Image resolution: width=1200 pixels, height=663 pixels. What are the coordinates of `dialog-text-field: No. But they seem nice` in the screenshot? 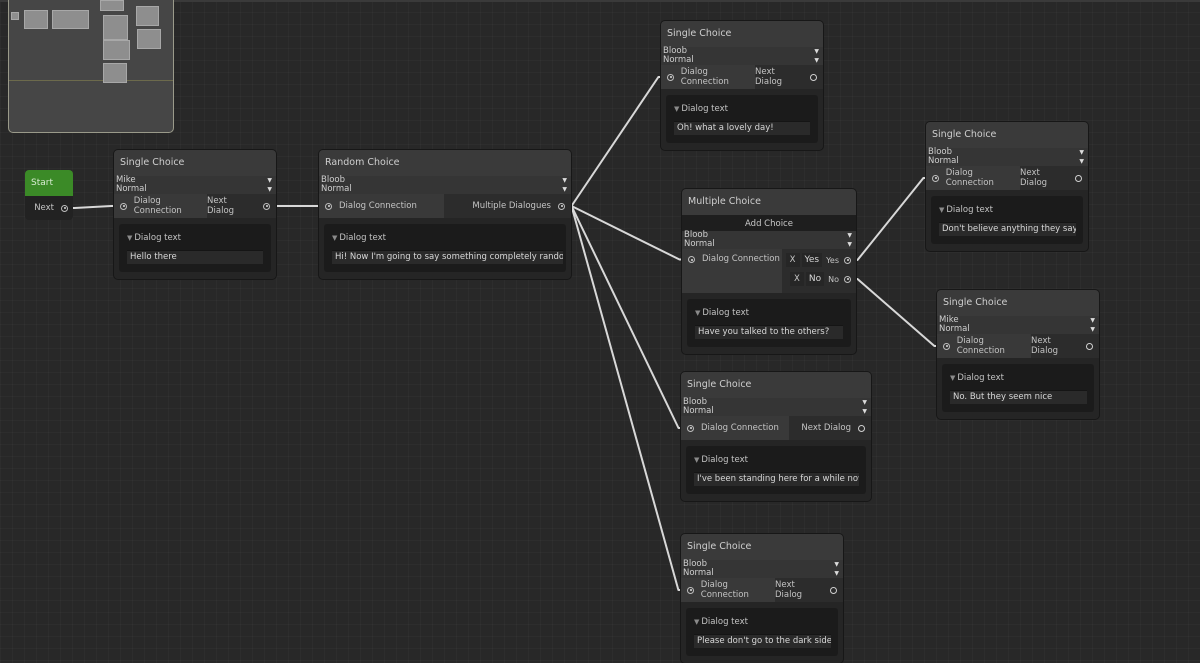 It's located at (1018, 397).